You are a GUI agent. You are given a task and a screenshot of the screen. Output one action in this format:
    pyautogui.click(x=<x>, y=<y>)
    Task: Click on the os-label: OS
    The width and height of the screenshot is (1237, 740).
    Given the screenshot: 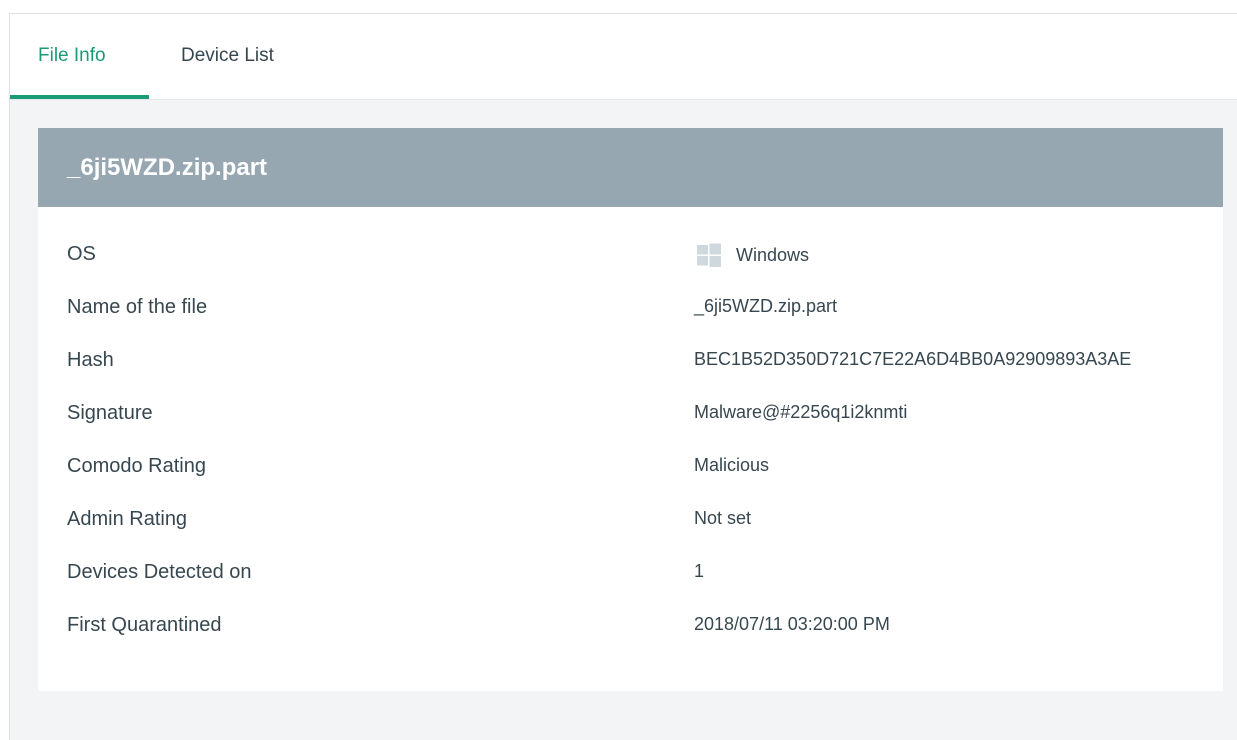 What is the action you would take?
    pyautogui.click(x=81, y=254)
    